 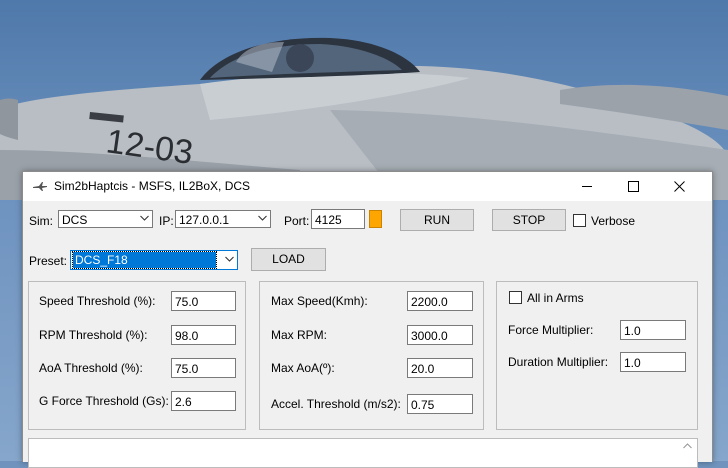 I want to click on accel-threshold-value: 0.75, so click(x=423, y=405).